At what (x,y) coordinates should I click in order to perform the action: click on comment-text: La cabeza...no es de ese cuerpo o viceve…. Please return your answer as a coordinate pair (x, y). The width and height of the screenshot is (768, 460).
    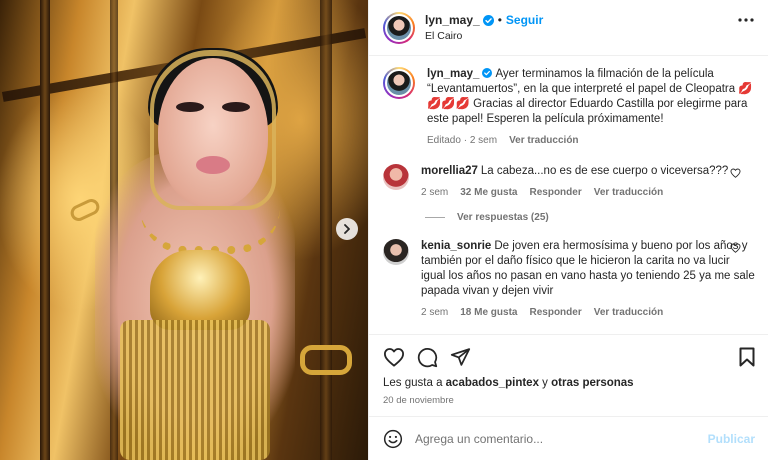
    Looking at the image, I should click on (604, 171).